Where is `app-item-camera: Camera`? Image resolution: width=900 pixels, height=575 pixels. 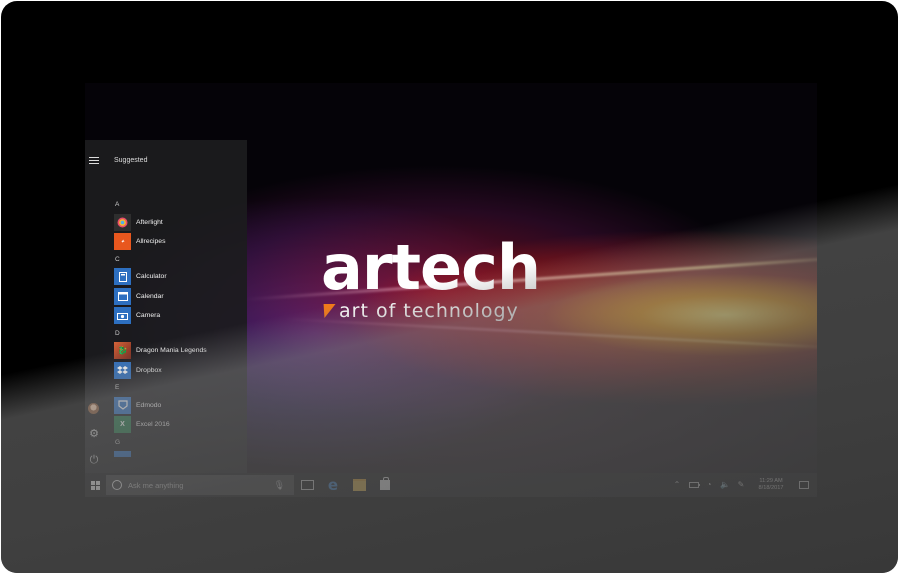
app-item-camera: Camera is located at coordinates (179, 316).